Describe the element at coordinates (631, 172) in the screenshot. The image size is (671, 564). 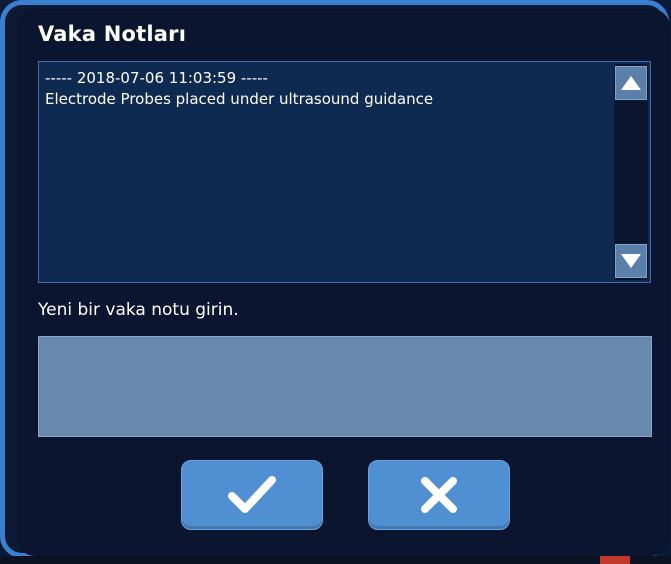
I see `notes-scrollbar` at that location.